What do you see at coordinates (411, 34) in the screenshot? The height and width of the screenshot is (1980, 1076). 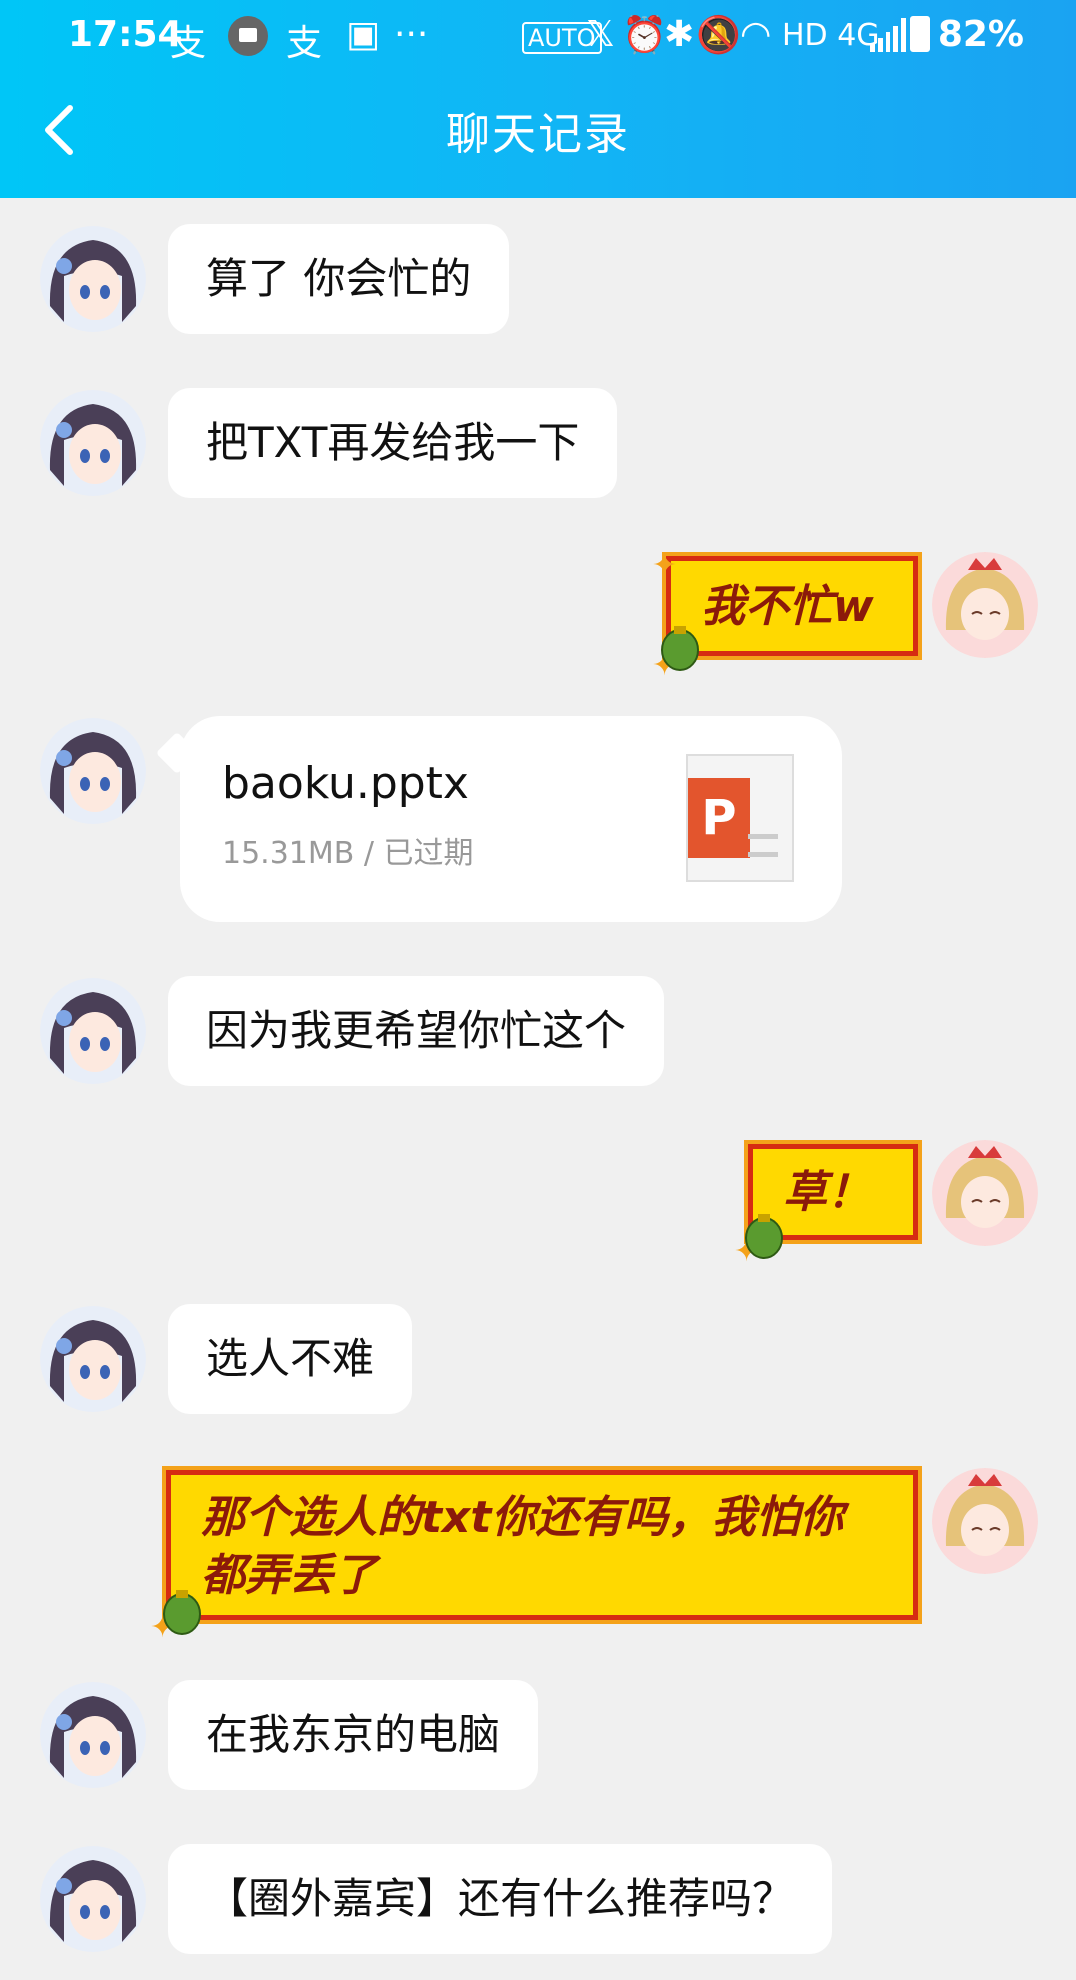 I see `more-notifications: ···` at bounding box center [411, 34].